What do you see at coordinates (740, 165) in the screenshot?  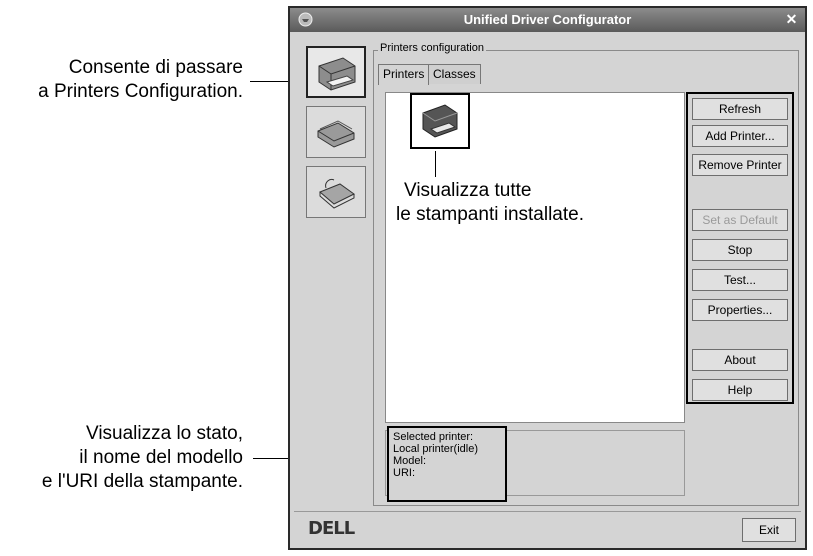 I see `remove-printer-button: Remove Printer` at bounding box center [740, 165].